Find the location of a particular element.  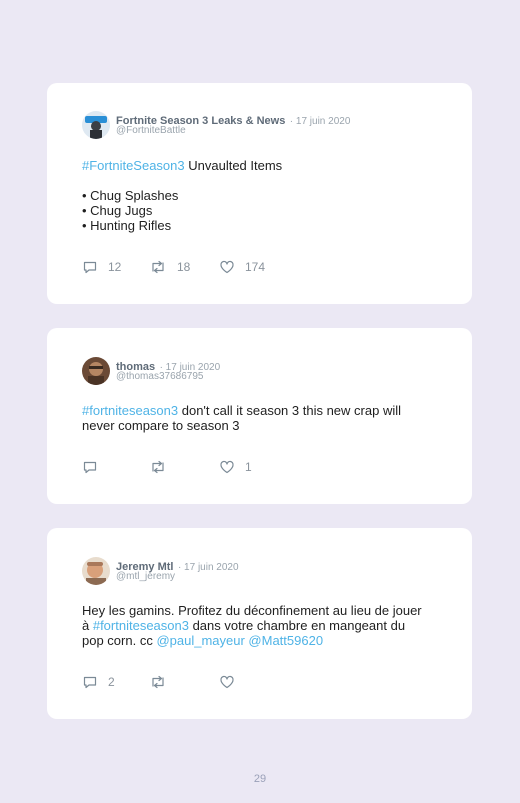

tweet-line: never compare to season 3 is located at coordinates (161, 425).